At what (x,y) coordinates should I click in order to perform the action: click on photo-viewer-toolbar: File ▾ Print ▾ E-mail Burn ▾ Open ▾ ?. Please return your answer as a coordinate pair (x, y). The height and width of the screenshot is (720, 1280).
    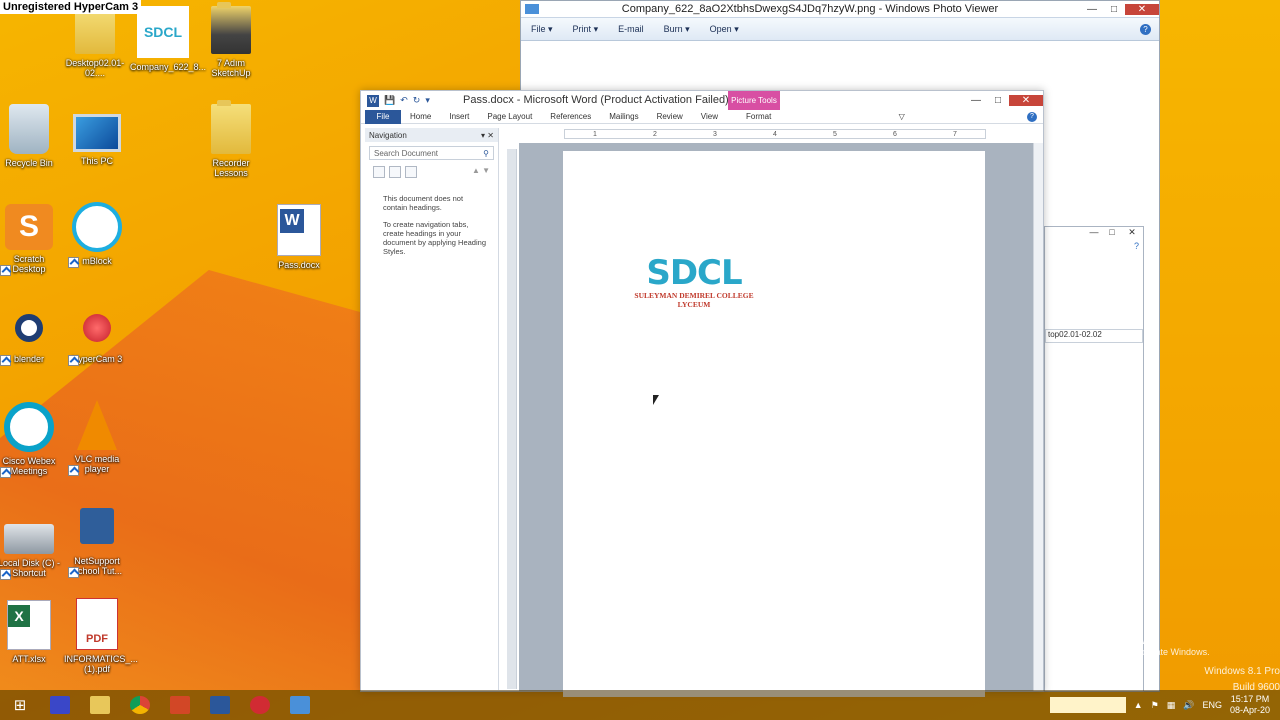
    Looking at the image, I should click on (840, 29).